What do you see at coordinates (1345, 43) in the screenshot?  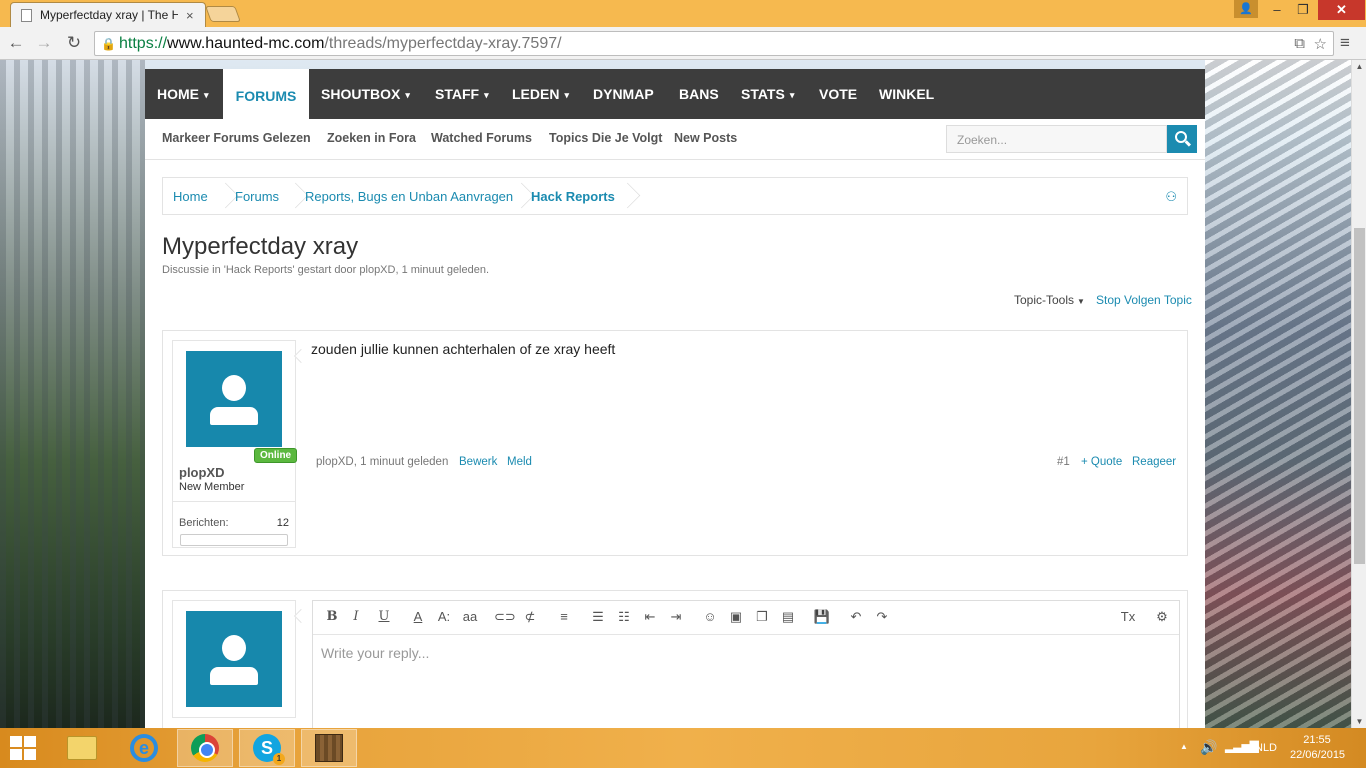 I see `browser-menu-icon: ≡` at bounding box center [1345, 43].